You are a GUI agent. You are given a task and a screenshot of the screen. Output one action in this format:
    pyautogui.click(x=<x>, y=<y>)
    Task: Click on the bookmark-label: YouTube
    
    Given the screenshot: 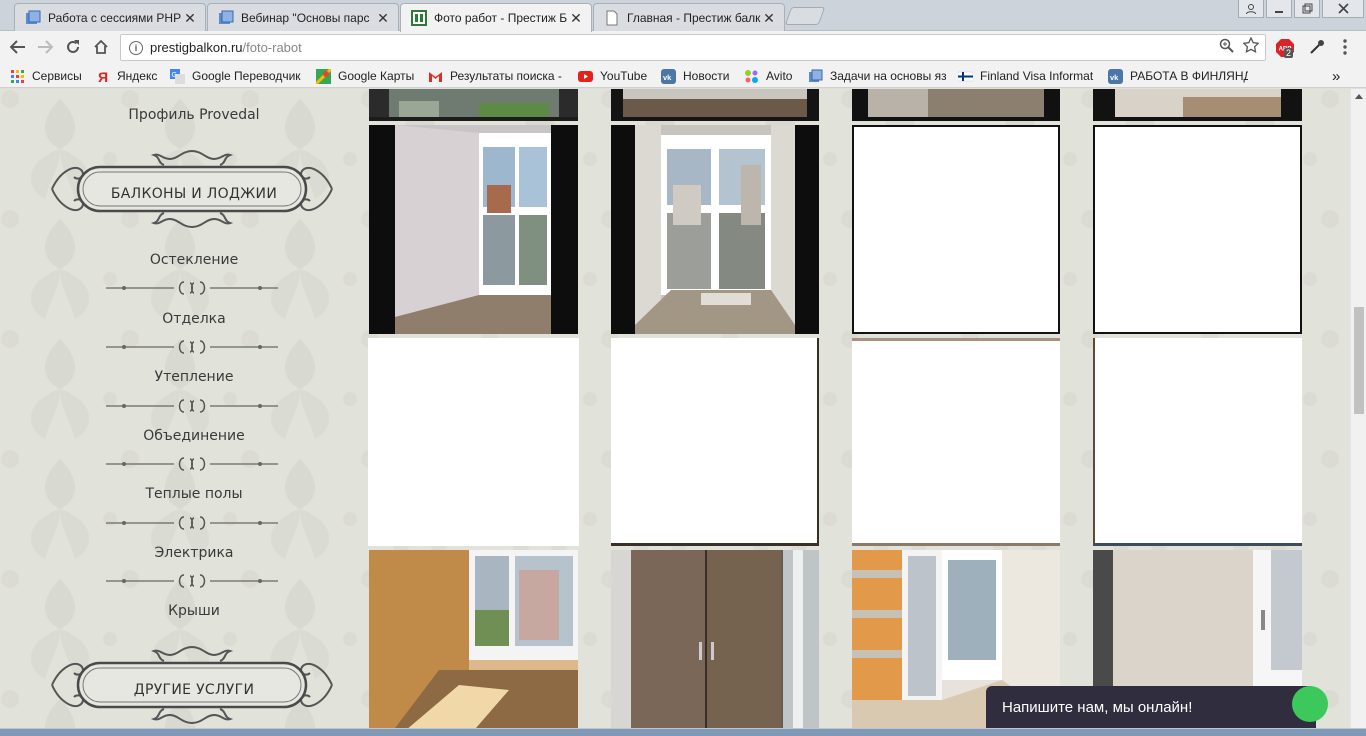 What is the action you would take?
    pyautogui.click(x=624, y=76)
    